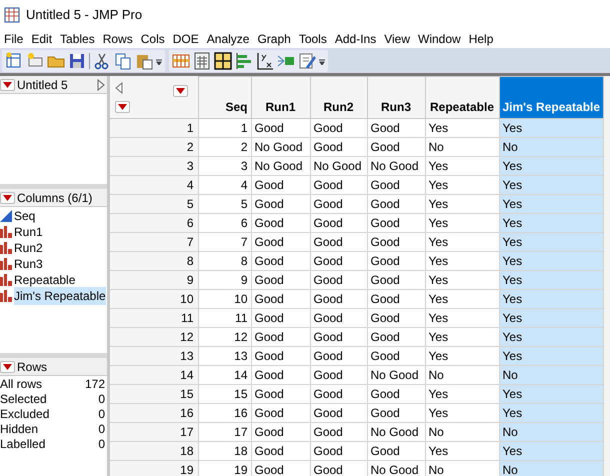  What do you see at coordinates (154, 204) in the screenshot?
I see `row-number: 5` at bounding box center [154, 204].